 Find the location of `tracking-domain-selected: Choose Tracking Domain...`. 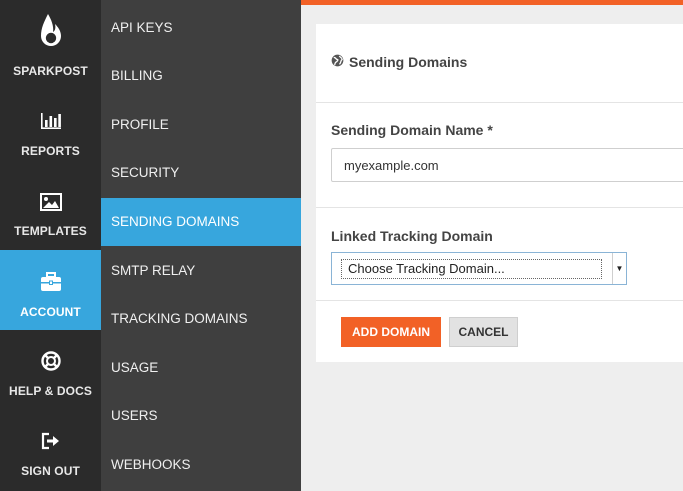

tracking-domain-selected: Choose Tracking Domain... is located at coordinates (471, 269).